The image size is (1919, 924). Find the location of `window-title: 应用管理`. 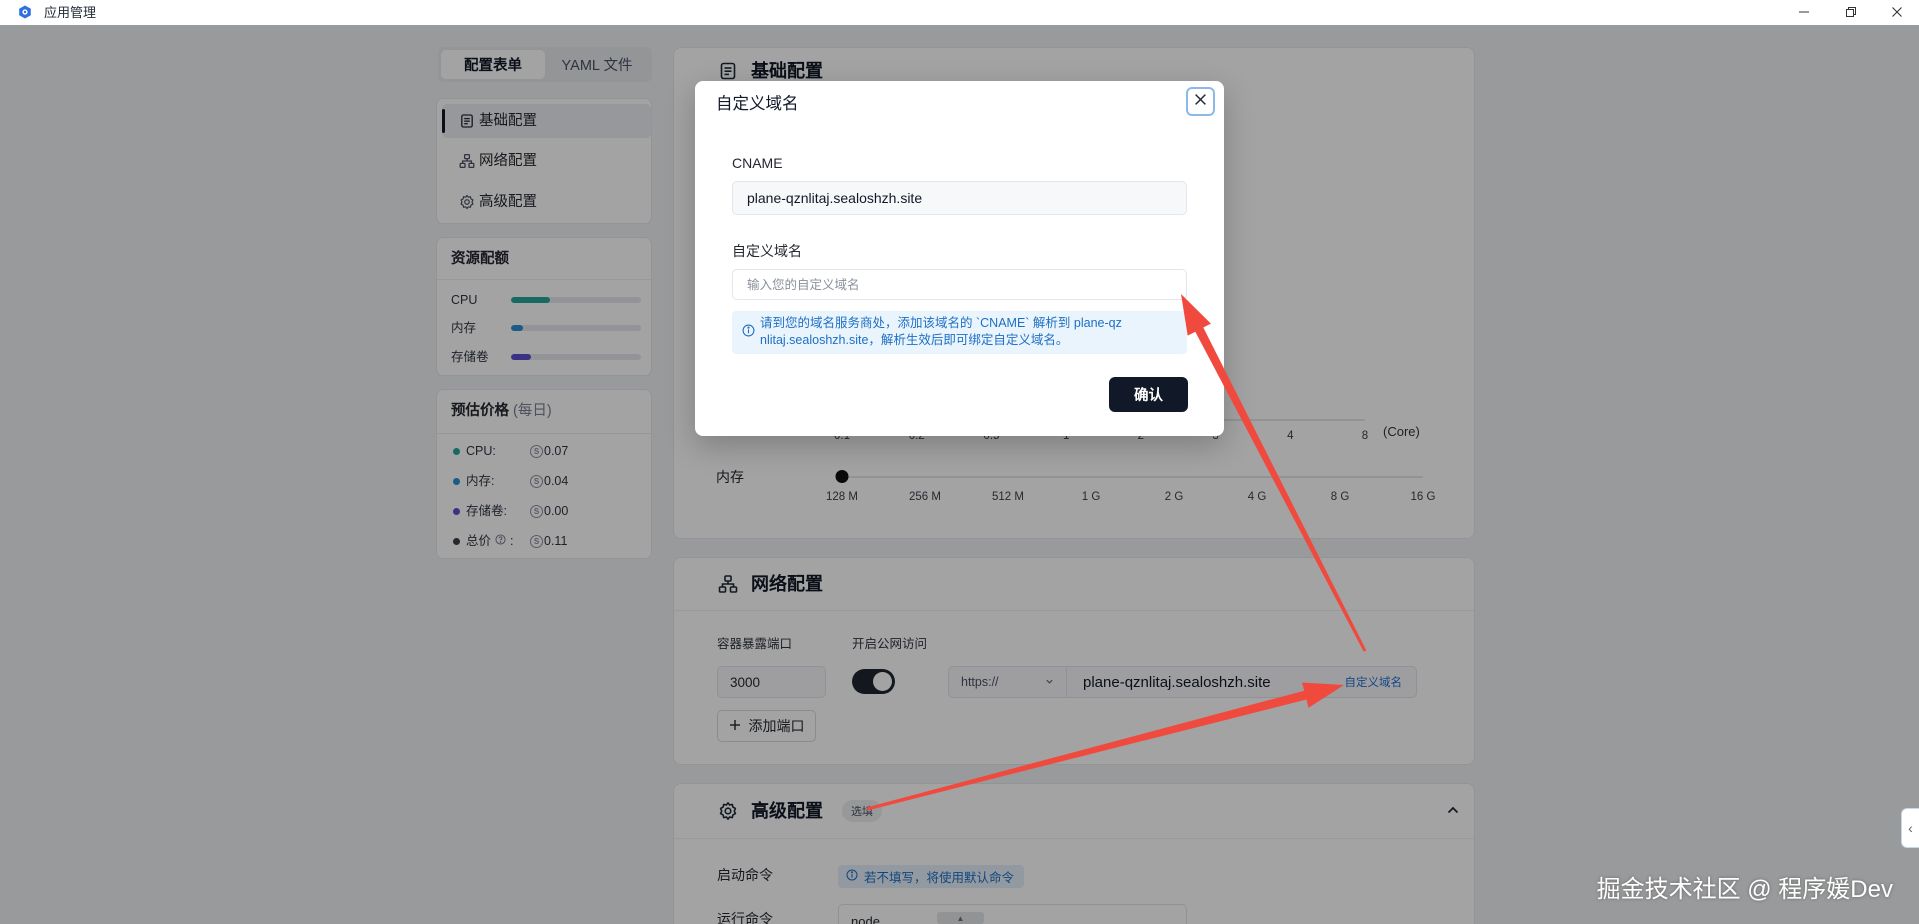

window-title: 应用管理 is located at coordinates (70, 12).